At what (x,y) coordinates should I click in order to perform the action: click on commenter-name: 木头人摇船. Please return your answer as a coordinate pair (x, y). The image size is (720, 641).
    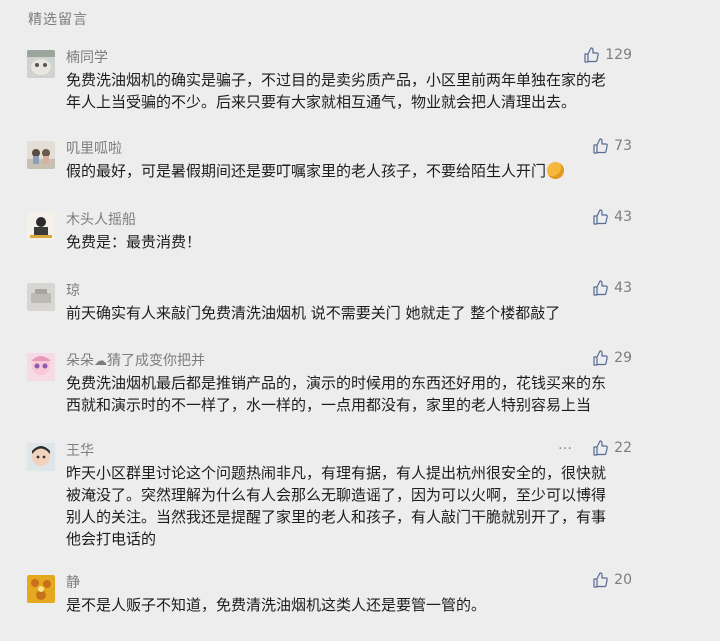
    Looking at the image, I should click on (101, 219).